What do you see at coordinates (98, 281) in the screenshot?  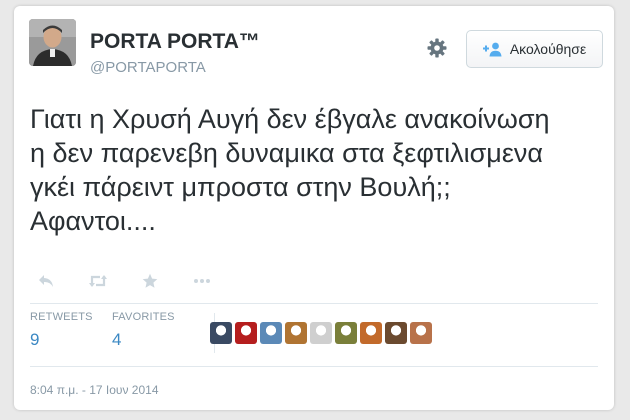 I see `retweet-icon` at bounding box center [98, 281].